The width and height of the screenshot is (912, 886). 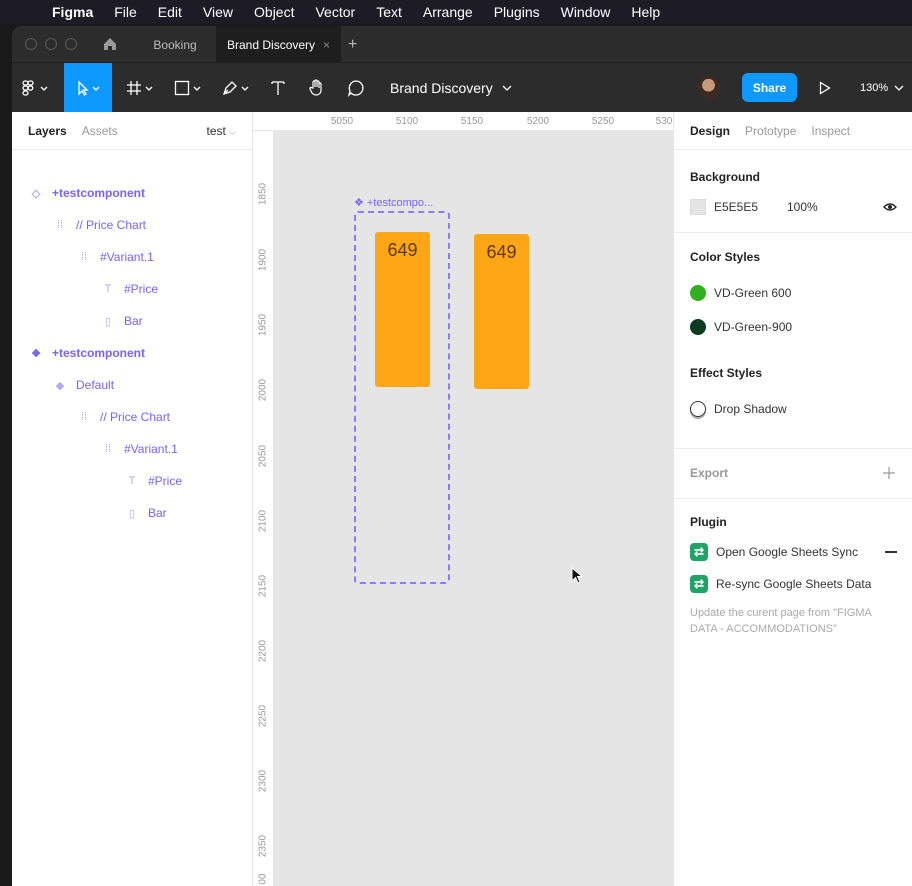 What do you see at coordinates (725, 257) in the screenshot?
I see `color-styles-title: Color Styles` at bounding box center [725, 257].